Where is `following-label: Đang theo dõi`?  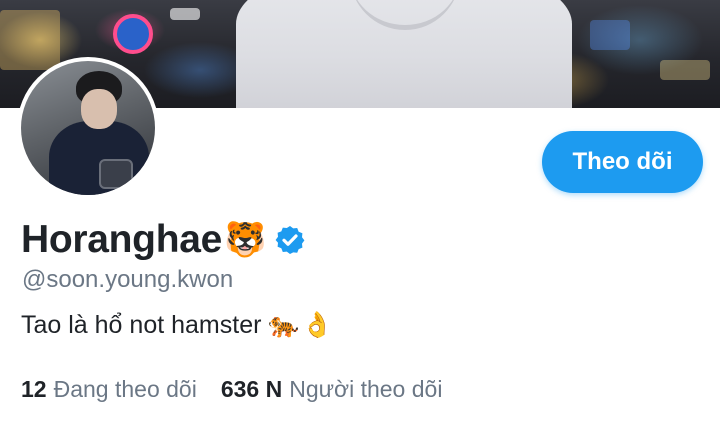
following-label: Đang theo dõi is located at coordinates (125, 389).